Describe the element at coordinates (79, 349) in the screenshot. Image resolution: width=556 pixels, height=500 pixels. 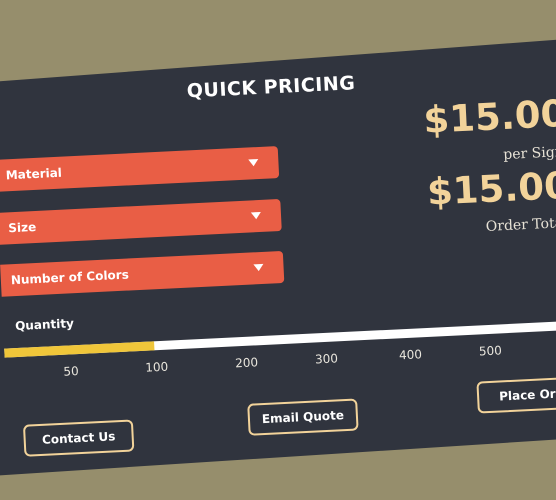
I see `quantity-slider-fill` at that location.